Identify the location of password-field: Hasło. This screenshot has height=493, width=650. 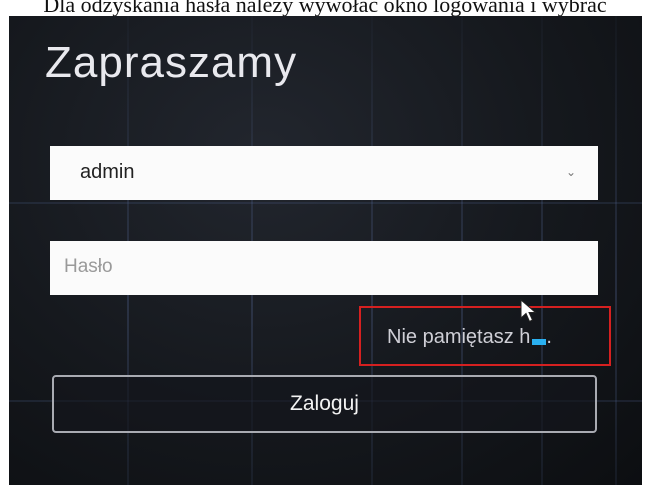
(324, 268).